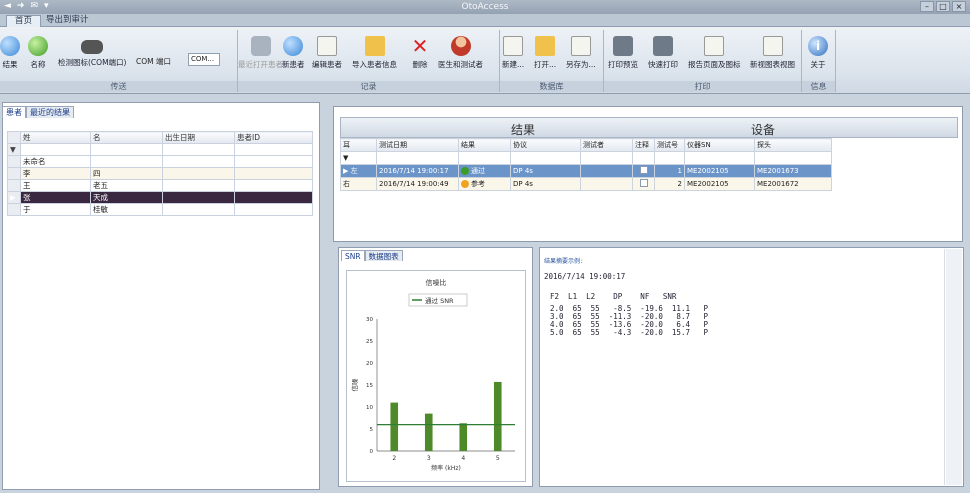  What do you see at coordinates (551, 86) in the screenshot?
I see `group-label-database: 数据库` at bounding box center [551, 86].